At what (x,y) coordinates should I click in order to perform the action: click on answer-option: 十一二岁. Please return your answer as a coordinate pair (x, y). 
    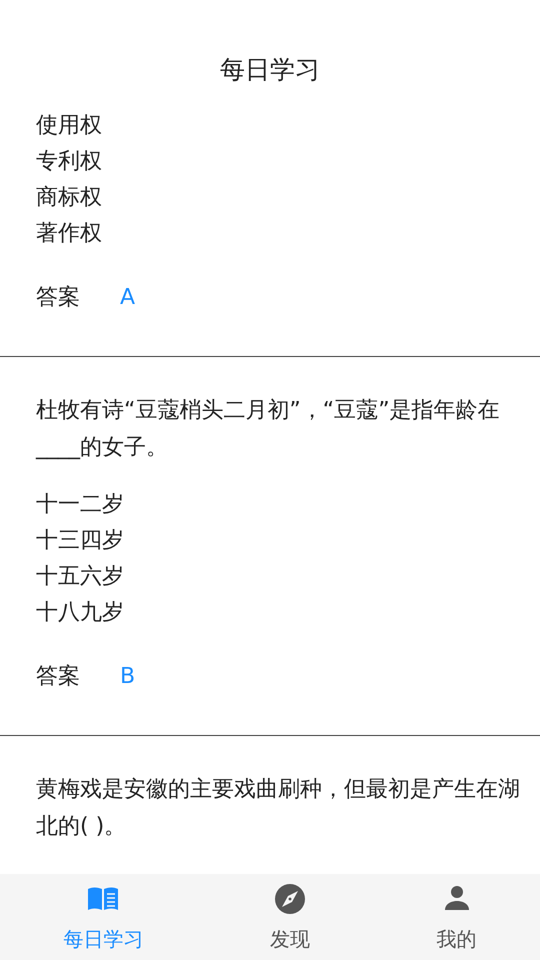
    Looking at the image, I should click on (278, 505).